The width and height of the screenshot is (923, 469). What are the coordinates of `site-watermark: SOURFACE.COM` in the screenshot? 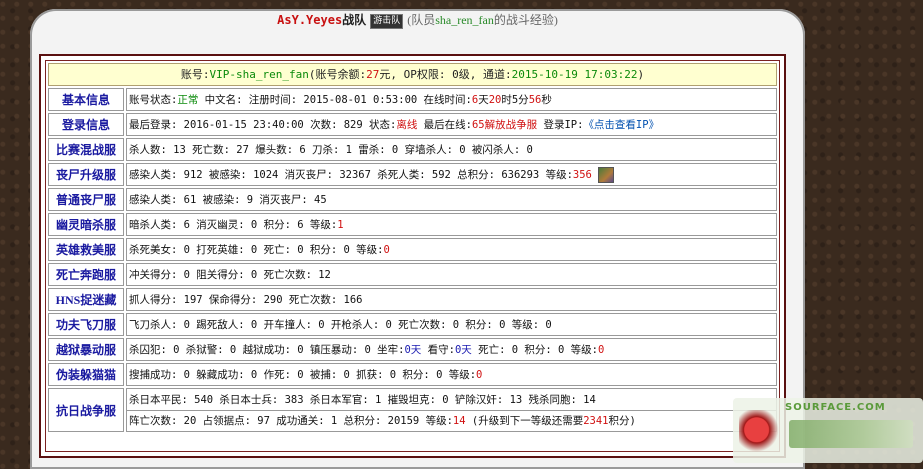 It's located at (828, 430).